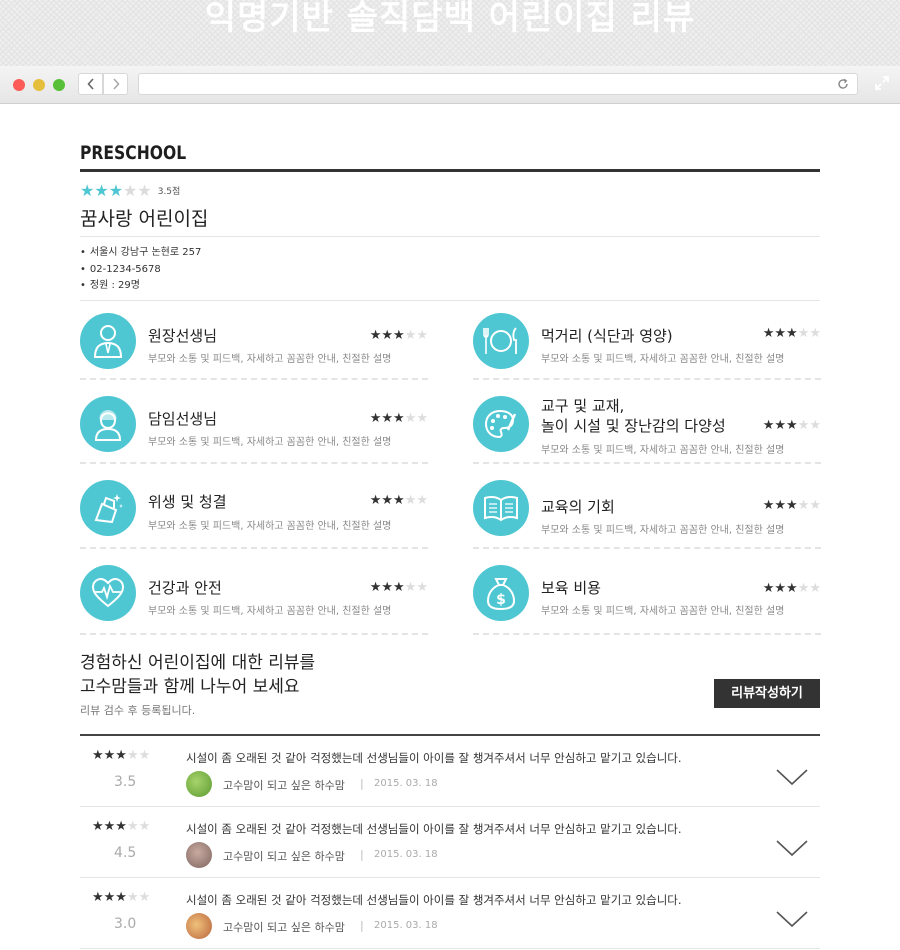 The width and height of the screenshot is (900, 950). Describe the element at coordinates (450, 19) in the screenshot. I see `banner-title: 익명기반 솔직담백 어린이집 리뷰` at that location.